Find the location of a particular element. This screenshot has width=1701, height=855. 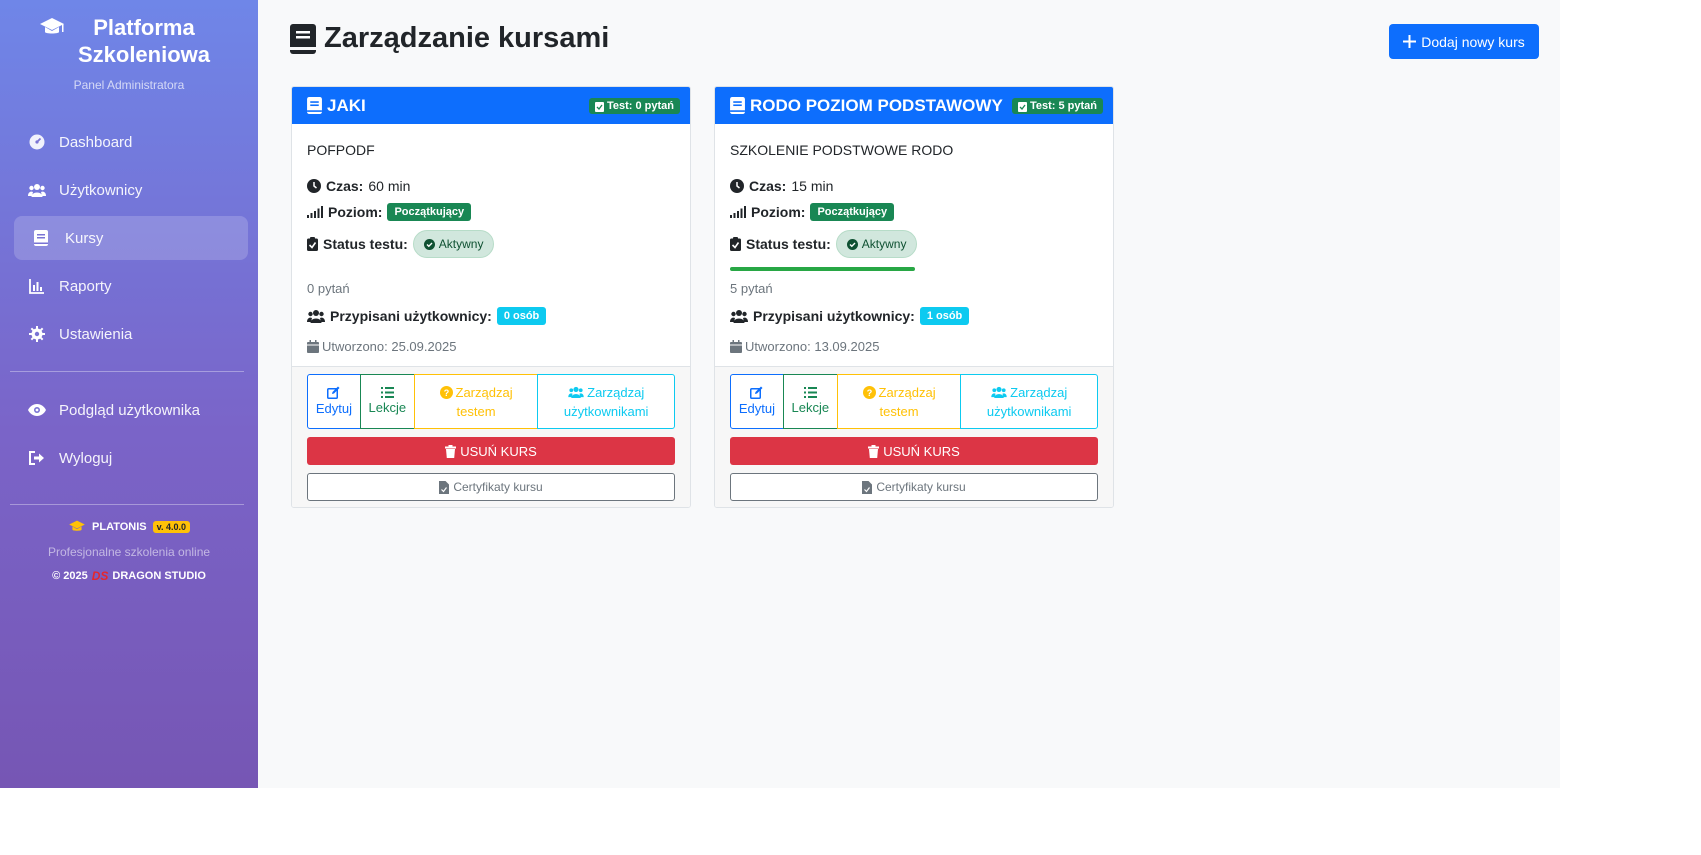

edit-icon is located at coordinates (756, 392).